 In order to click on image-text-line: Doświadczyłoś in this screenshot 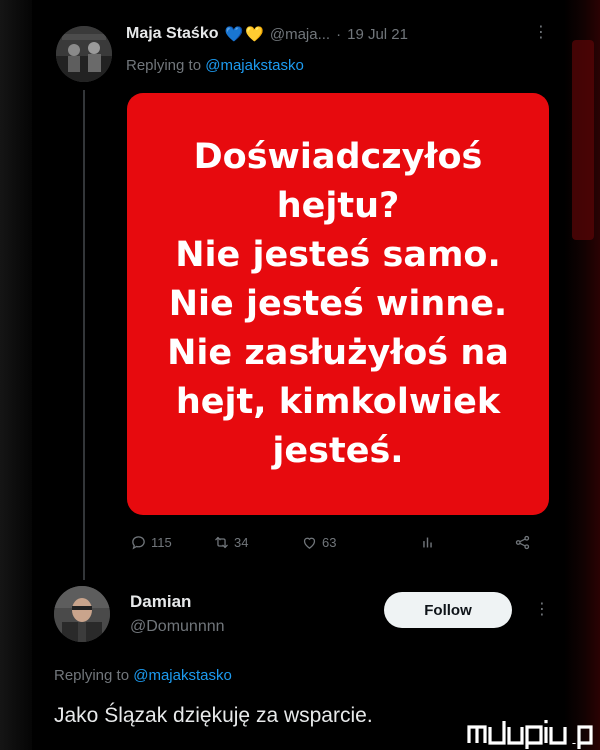, I will do `click(338, 156)`.